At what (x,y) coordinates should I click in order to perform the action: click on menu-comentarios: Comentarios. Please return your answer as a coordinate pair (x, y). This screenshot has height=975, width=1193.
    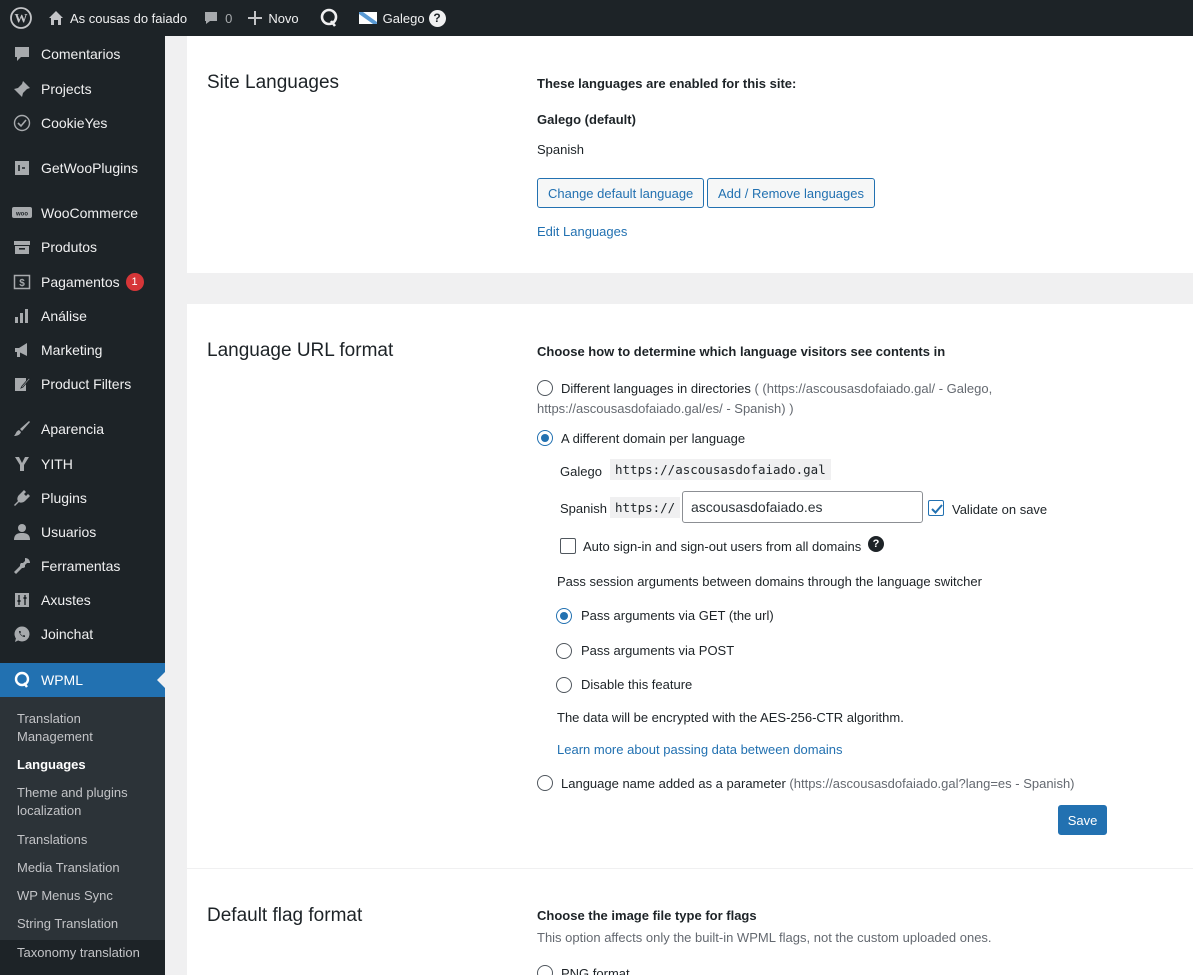
    Looking at the image, I should click on (82, 54).